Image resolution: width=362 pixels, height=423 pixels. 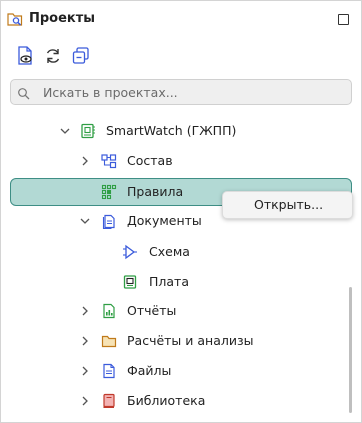 I want to click on collapse-all-icon, so click(x=80, y=55).